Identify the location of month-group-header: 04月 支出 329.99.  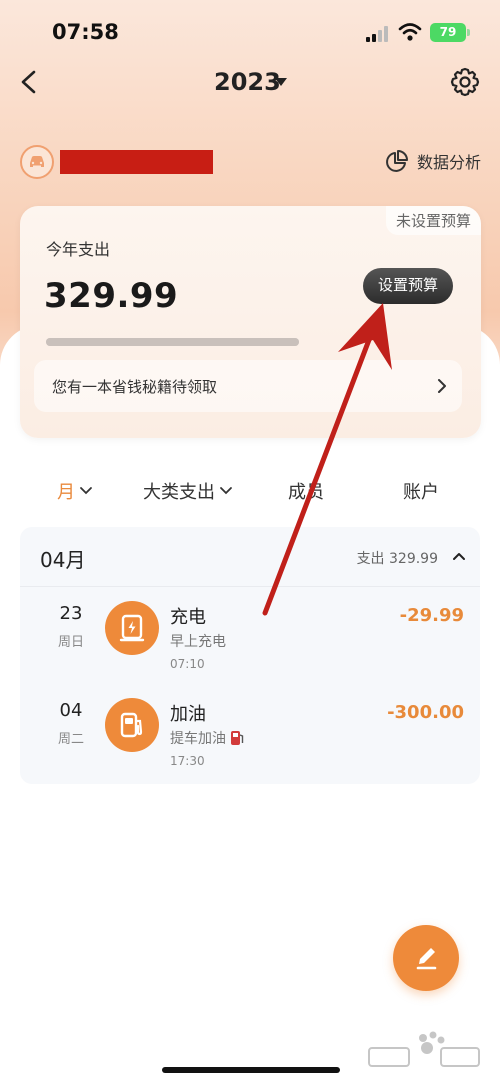
(250, 557).